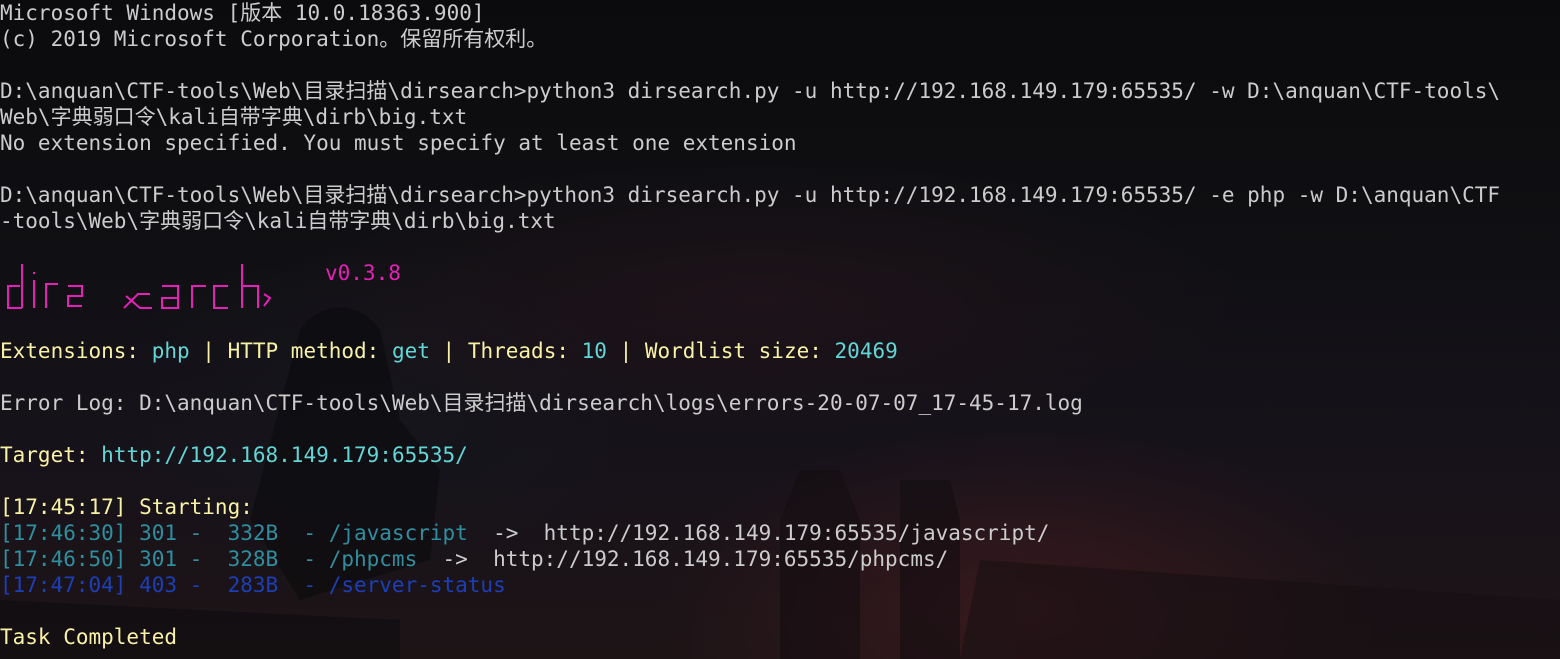 This screenshot has width=1560, height=659. I want to click on target-url: http://192.168.149.179:65535/, so click(284, 455).